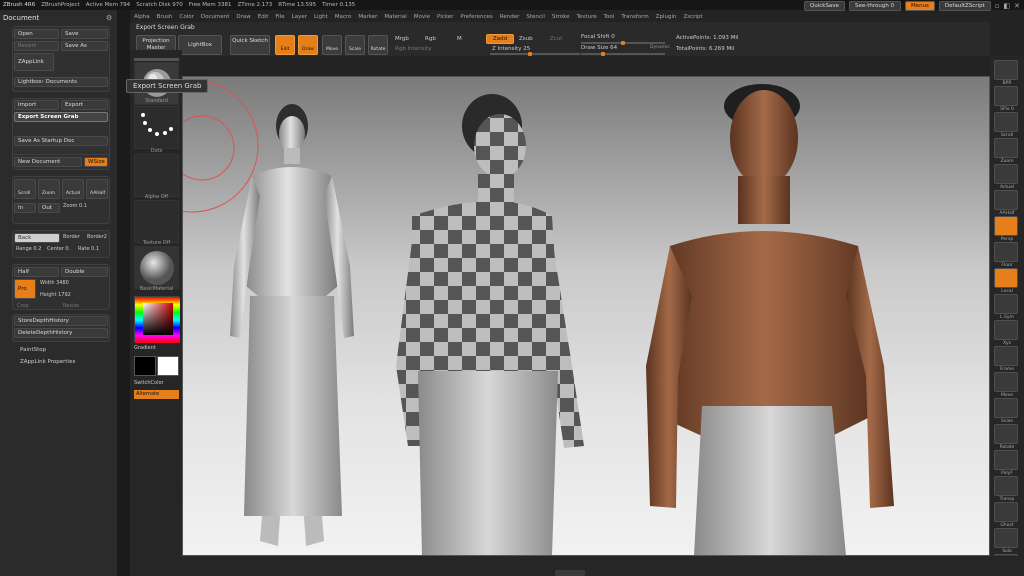 The image size is (1024, 576). I want to click on center-slider: Center 0., so click(58, 249).